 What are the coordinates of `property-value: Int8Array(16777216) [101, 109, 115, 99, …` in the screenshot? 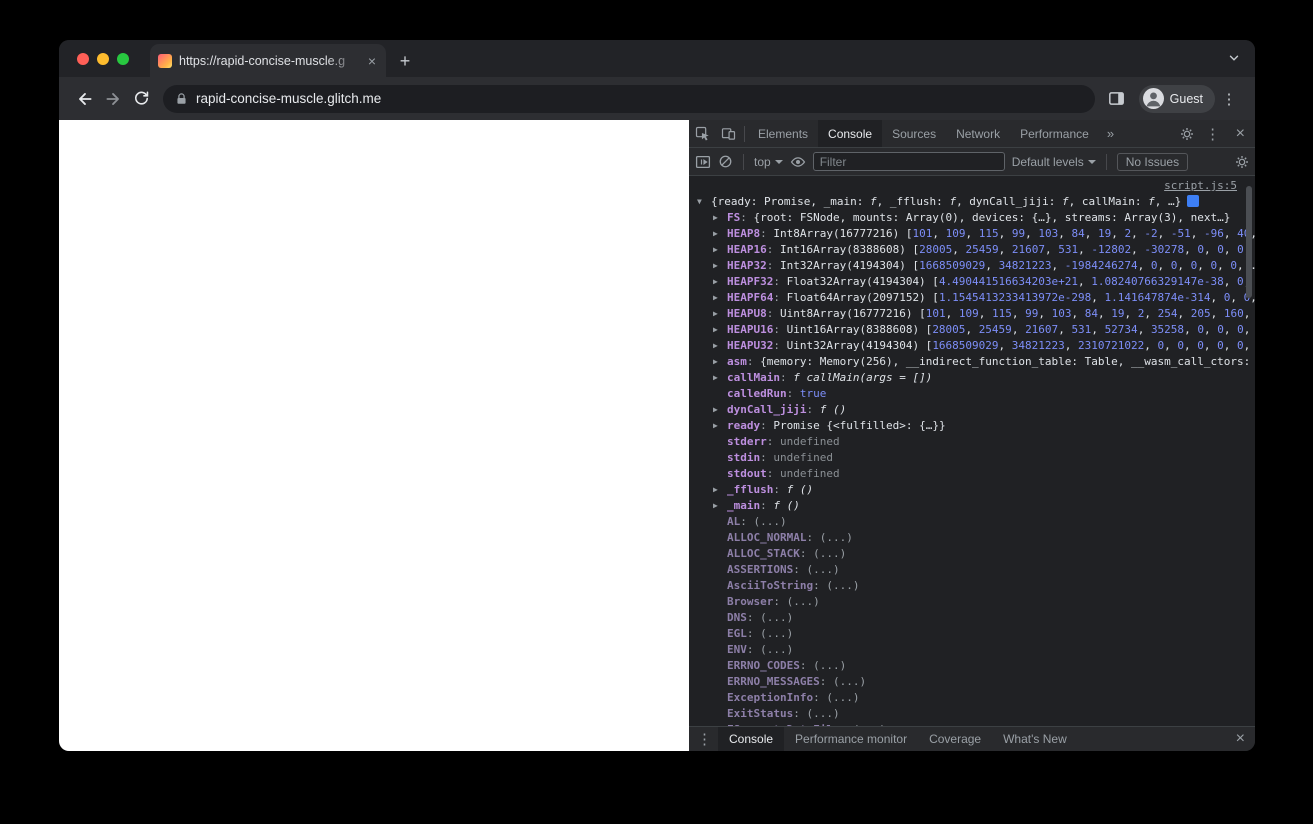 It's located at (1014, 233).